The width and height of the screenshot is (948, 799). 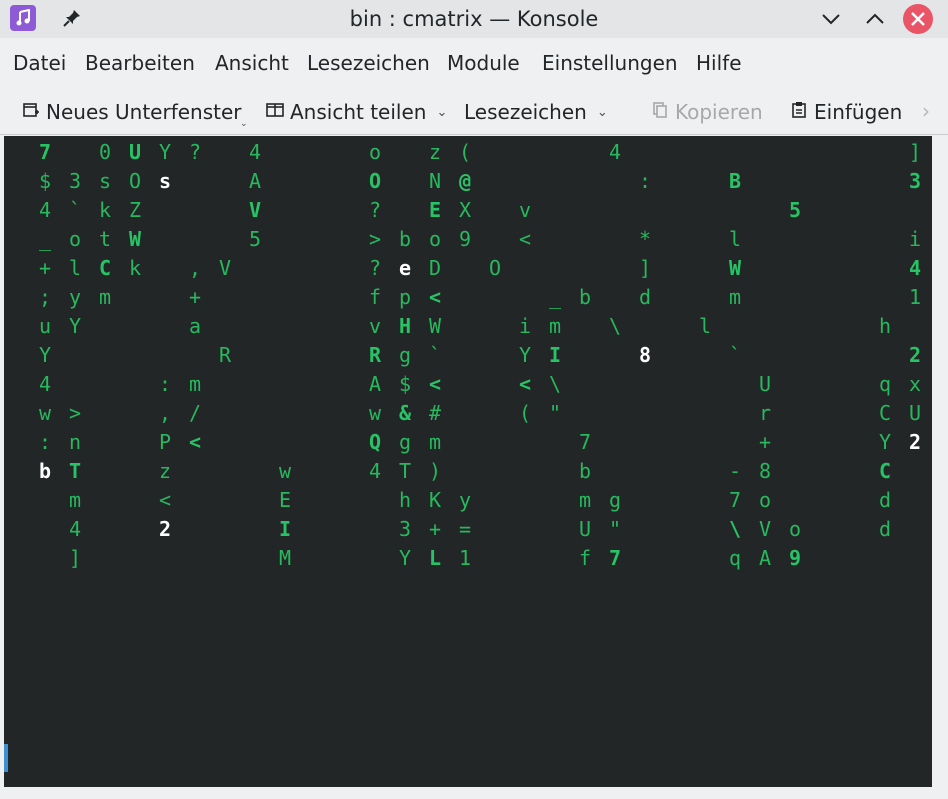 I want to click on matrix-char: /, so click(x=195, y=413).